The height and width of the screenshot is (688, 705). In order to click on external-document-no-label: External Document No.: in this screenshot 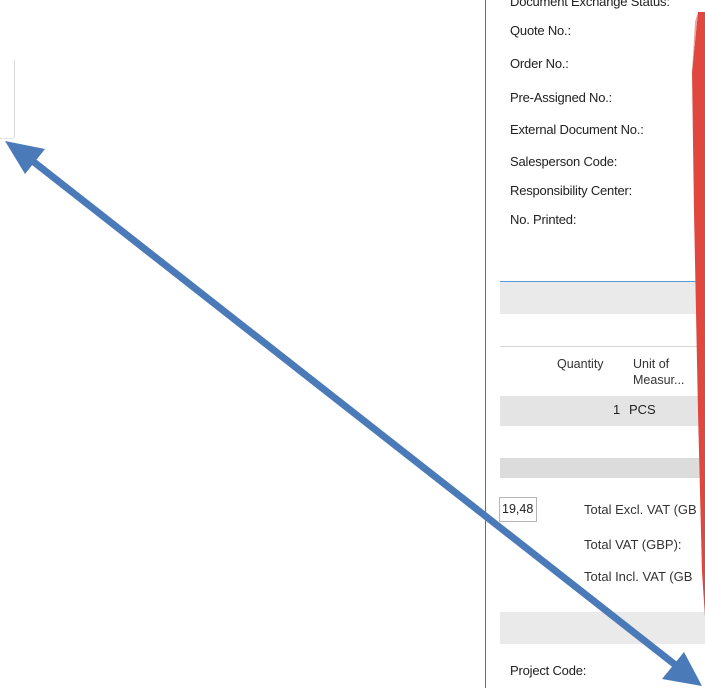, I will do `click(577, 129)`.